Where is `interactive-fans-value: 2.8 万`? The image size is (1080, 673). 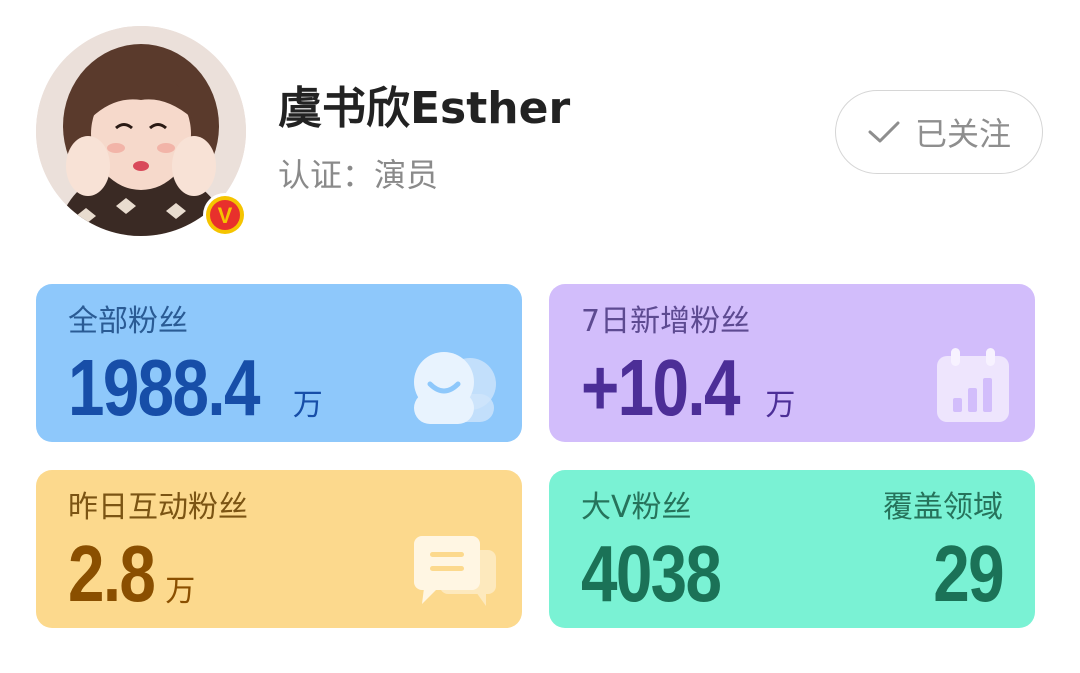 interactive-fans-value: 2.8 万 is located at coordinates (131, 574).